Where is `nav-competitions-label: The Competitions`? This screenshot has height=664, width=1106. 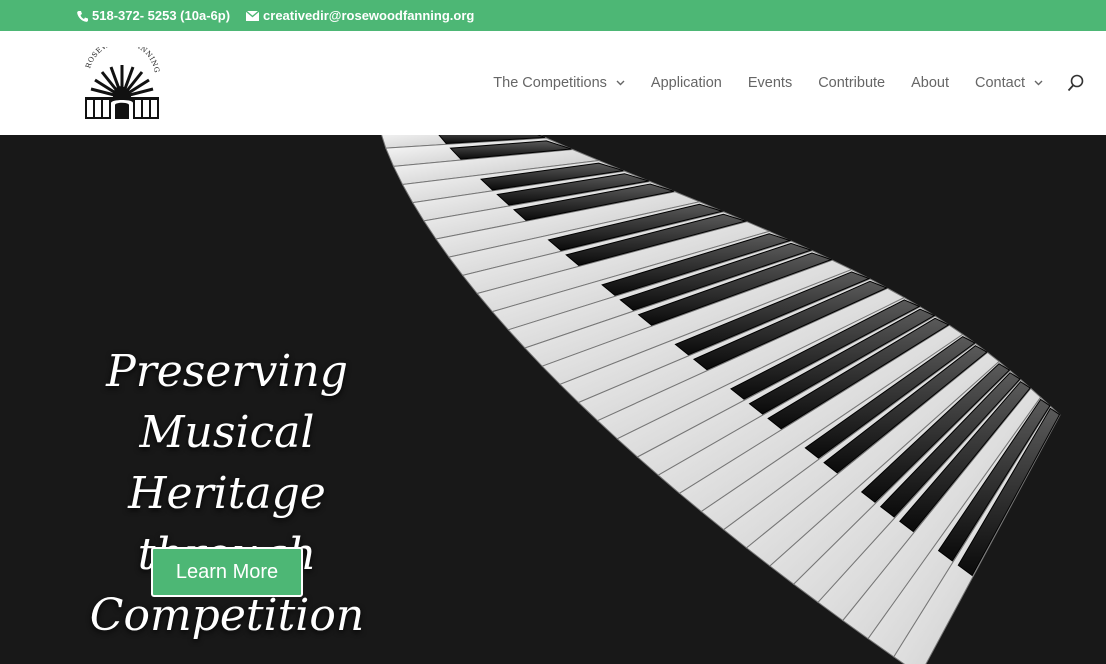 nav-competitions-label: The Competitions is located at coordinates (550, 83).